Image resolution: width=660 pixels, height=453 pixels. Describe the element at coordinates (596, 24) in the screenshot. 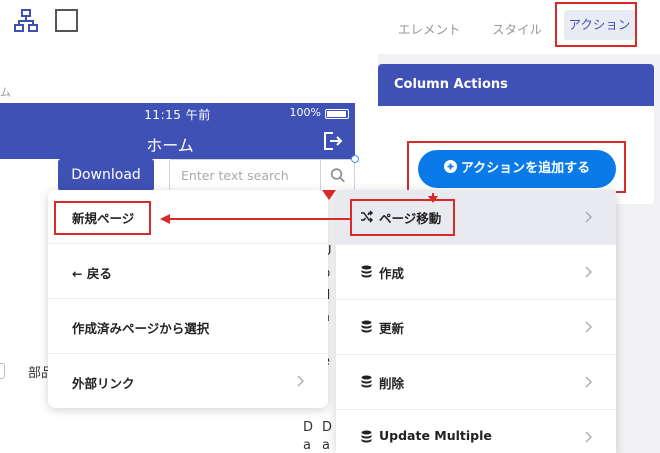

I see `highlight-tab-action` at that location.